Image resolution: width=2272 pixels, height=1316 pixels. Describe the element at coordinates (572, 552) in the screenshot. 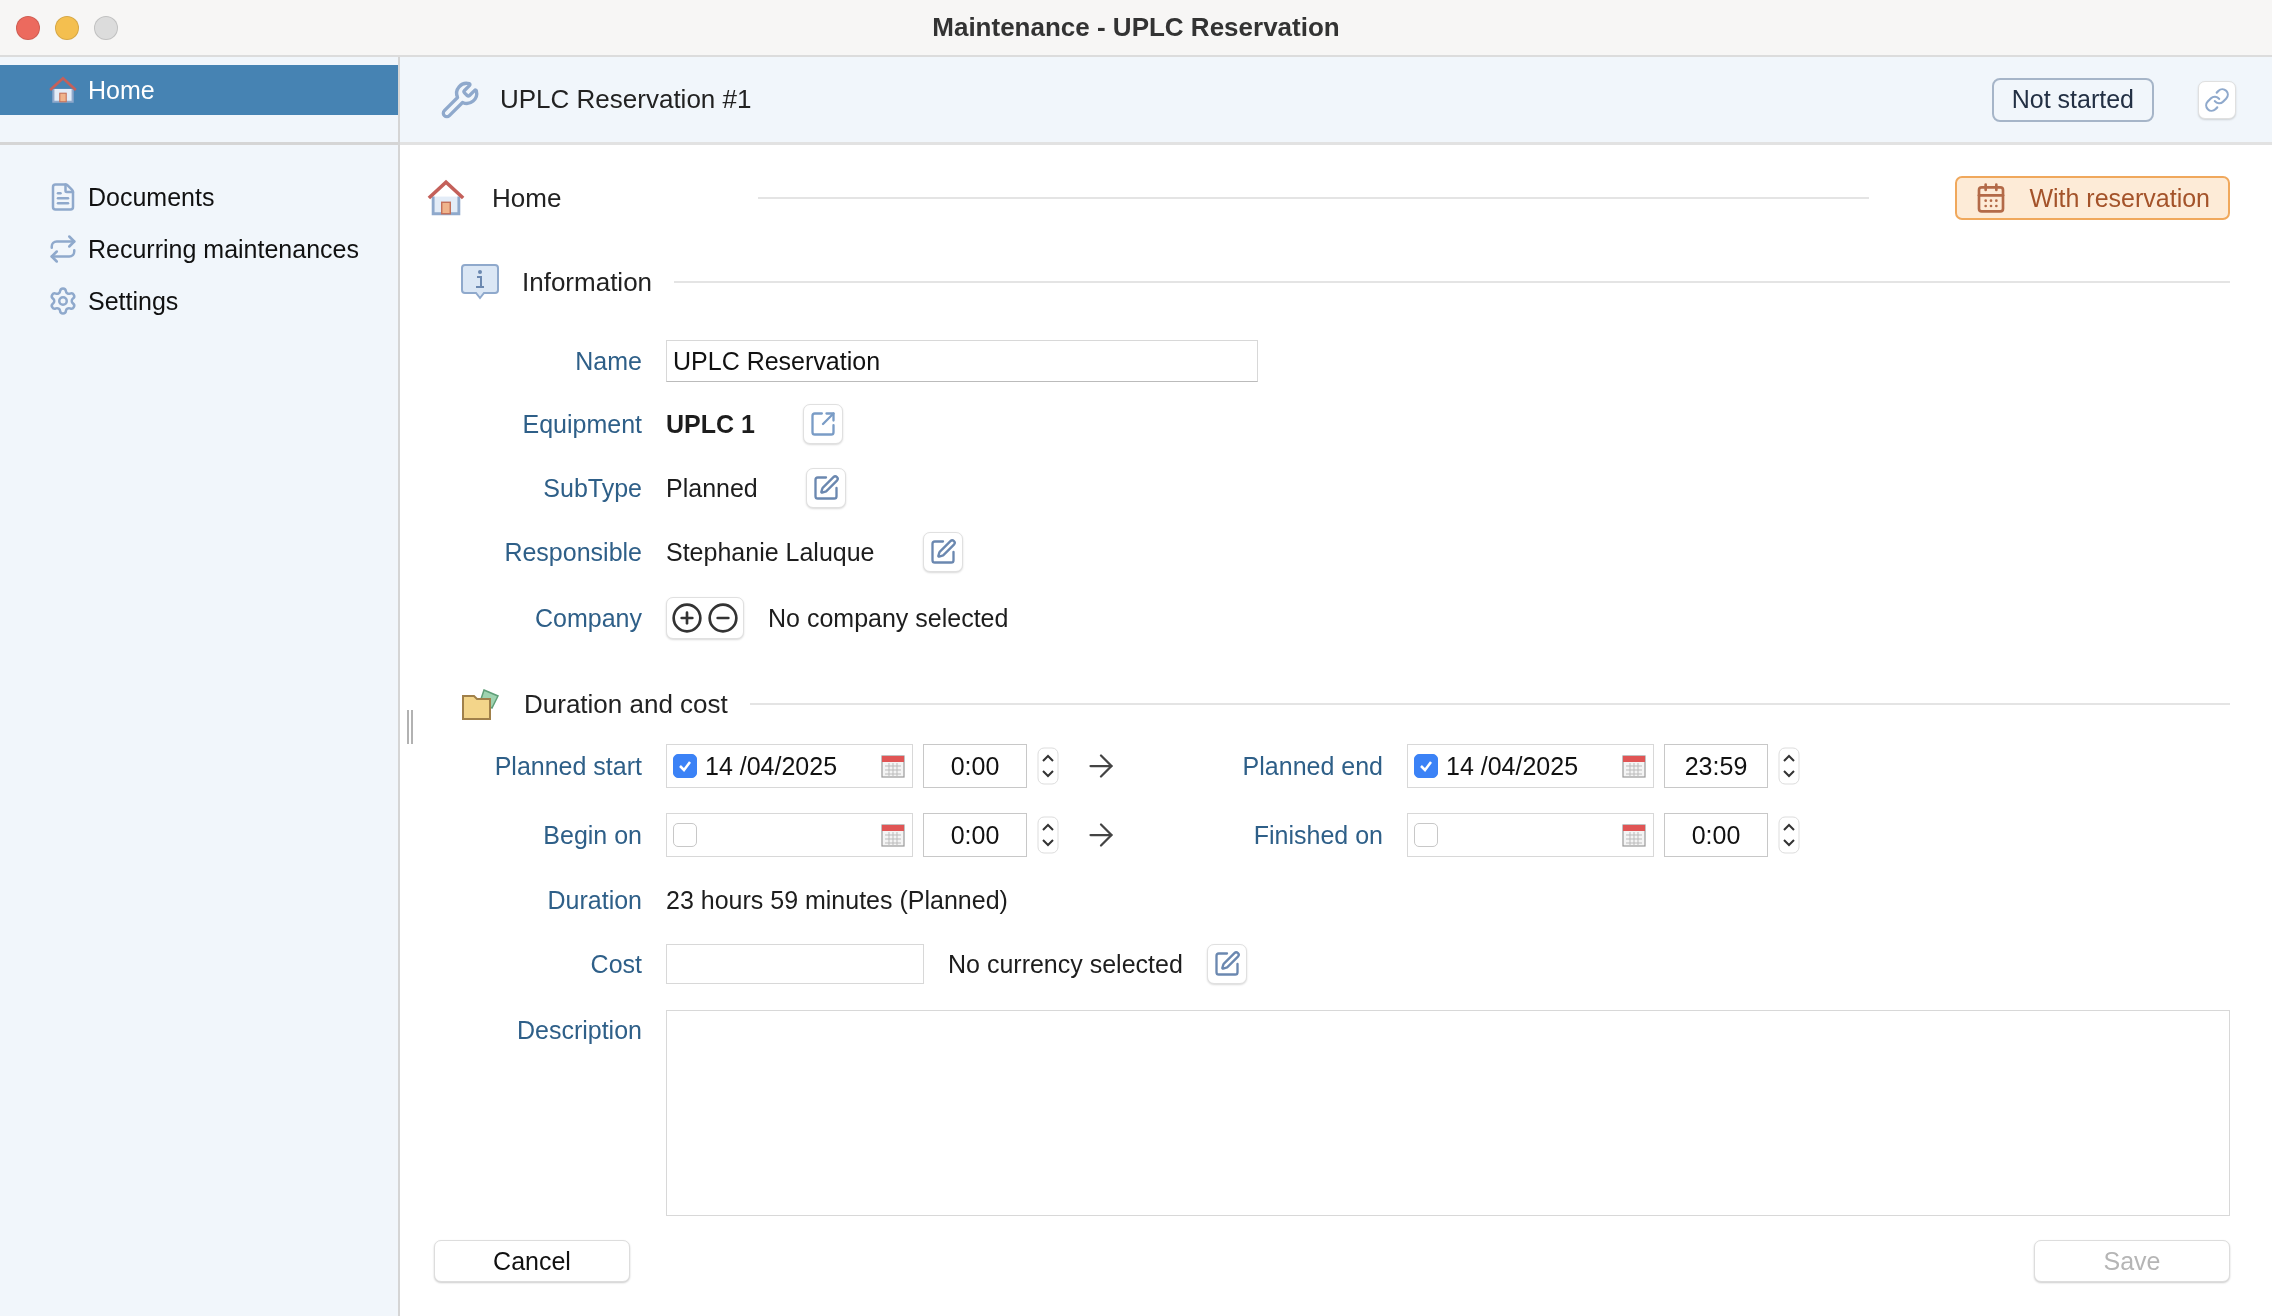

I see `field-label: Responsible` at that location.